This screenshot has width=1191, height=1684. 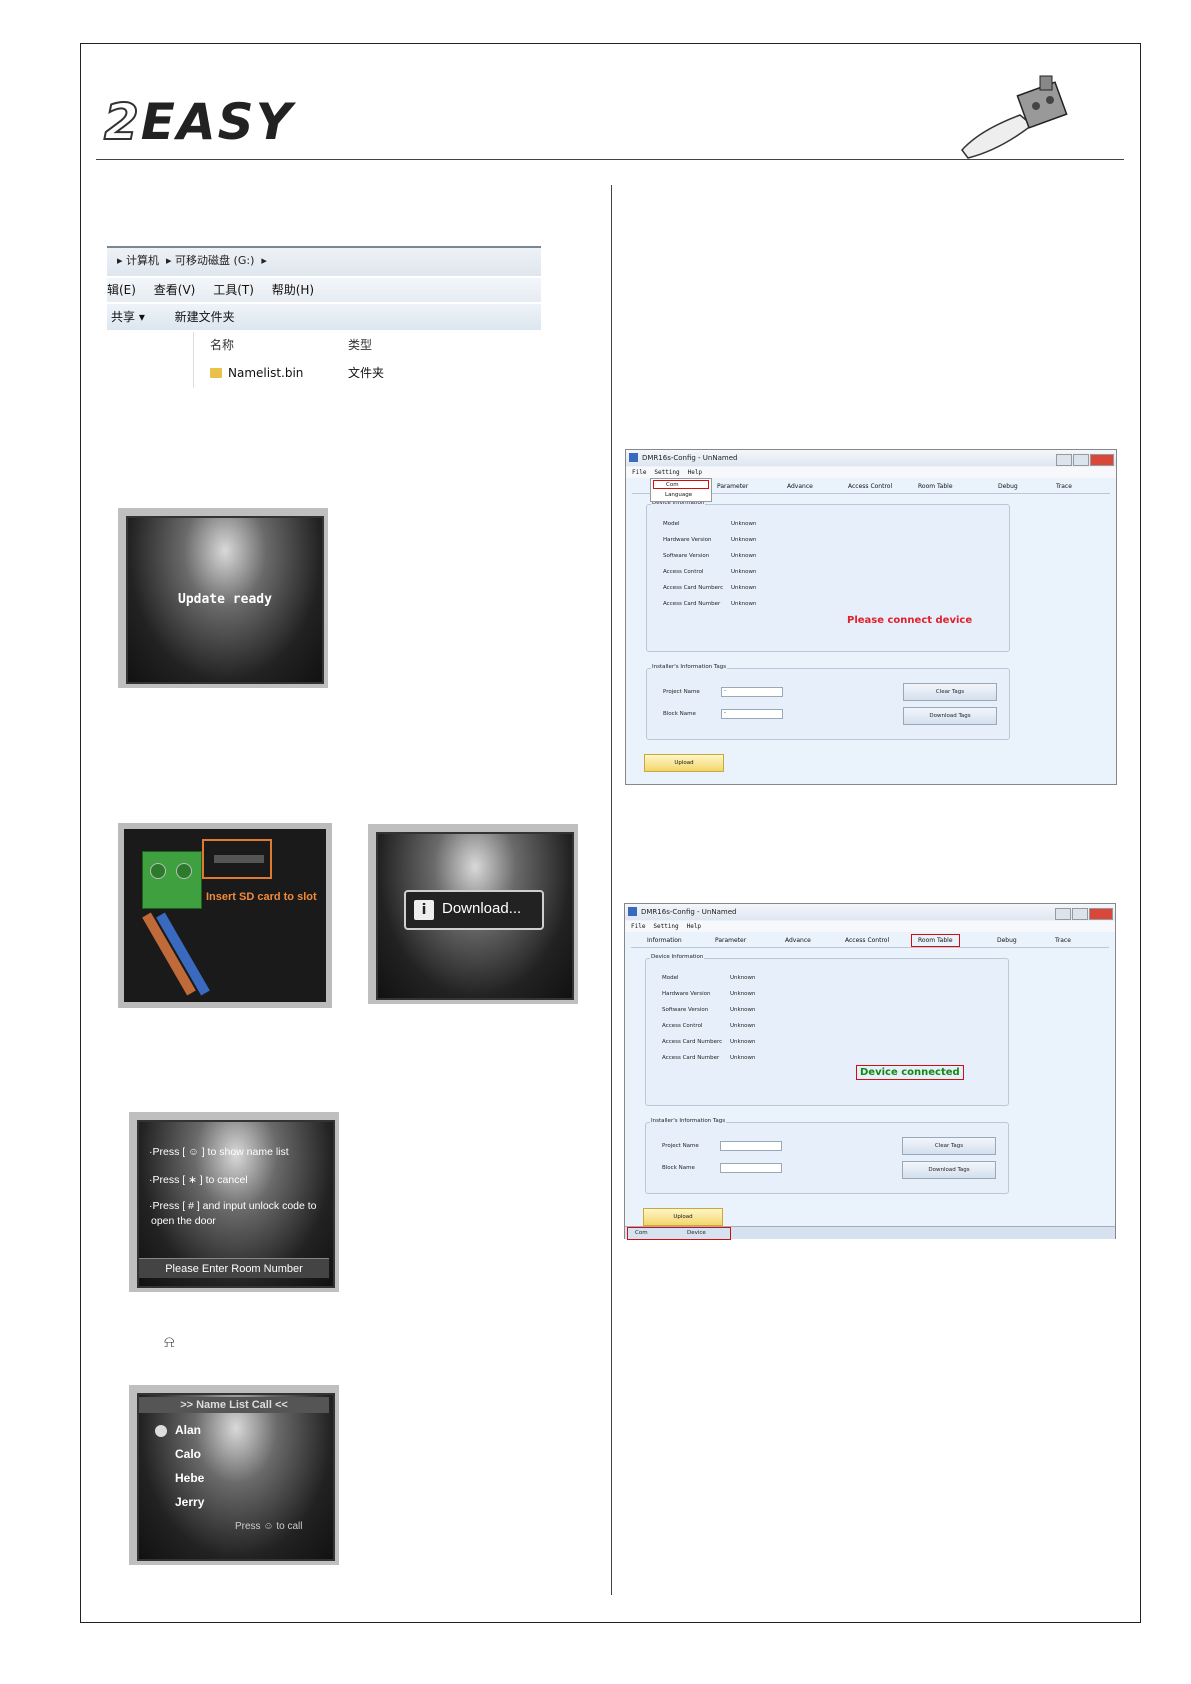 I want to click on status-message: Device connected, so click(x=910, y=1072).